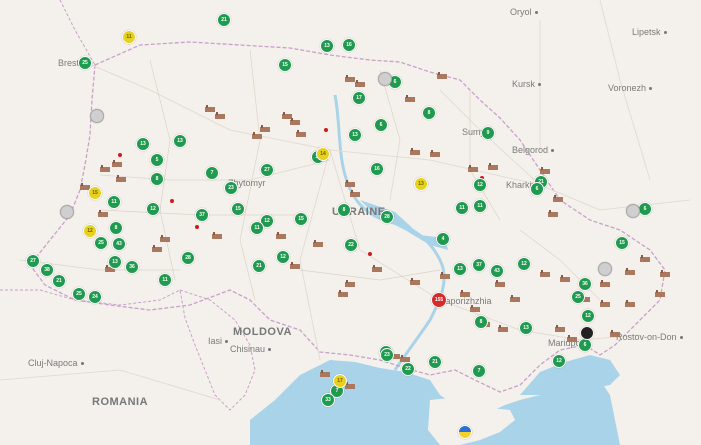 The height and width of the screenshot is (445, 701). Describe the element at coordinates (95, 297) in the screenshot. I see `cluster-marker: 24` at that location.